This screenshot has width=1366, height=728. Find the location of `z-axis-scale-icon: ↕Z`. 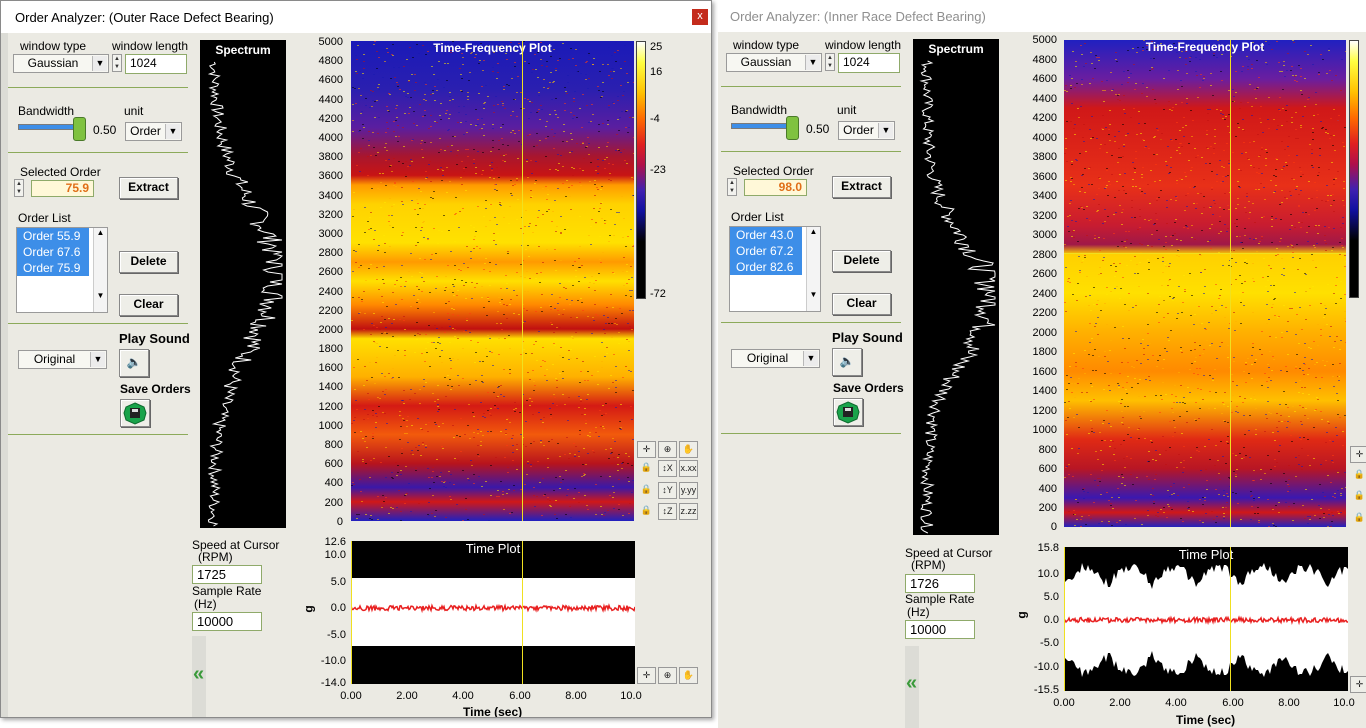

z-axis-scale-icon: ↕Z is located at coordinates (667, 511).